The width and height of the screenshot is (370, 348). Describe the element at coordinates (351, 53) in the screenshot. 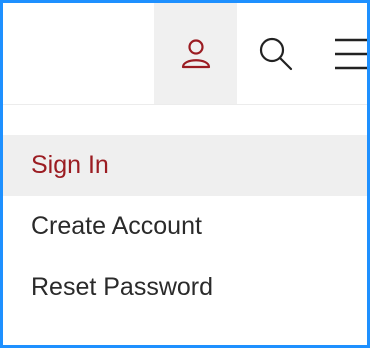

I see `hamburger-menu-icon` at that location.